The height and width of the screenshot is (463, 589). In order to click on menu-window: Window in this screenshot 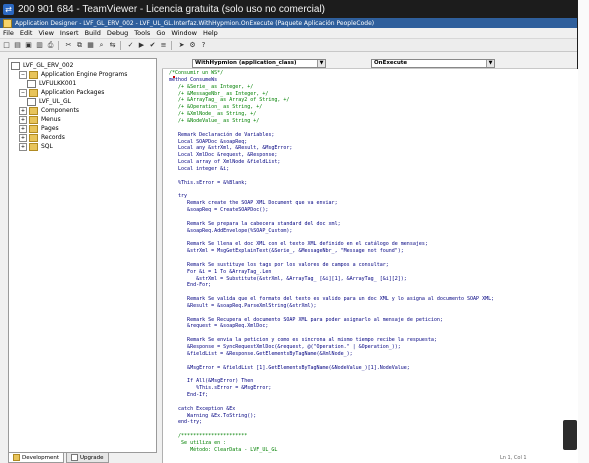, I will do `click(184, 33)`.